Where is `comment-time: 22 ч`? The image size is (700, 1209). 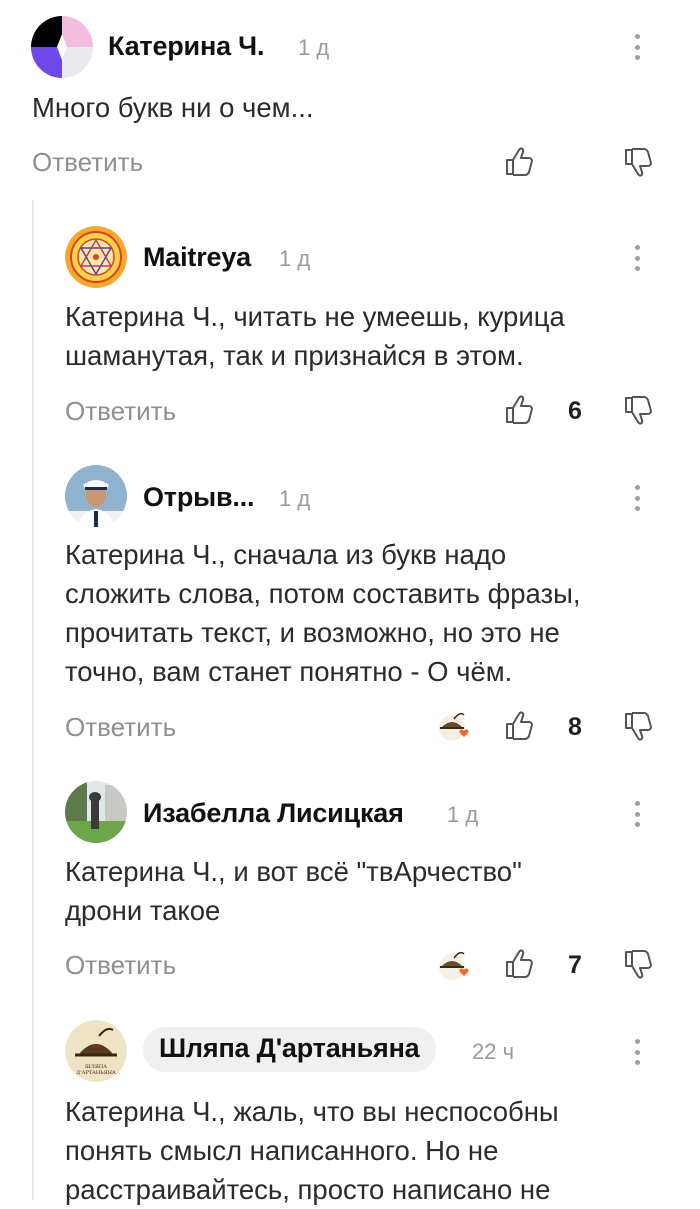 comment-time: 22 ч is located at coordinates (493, 1051).